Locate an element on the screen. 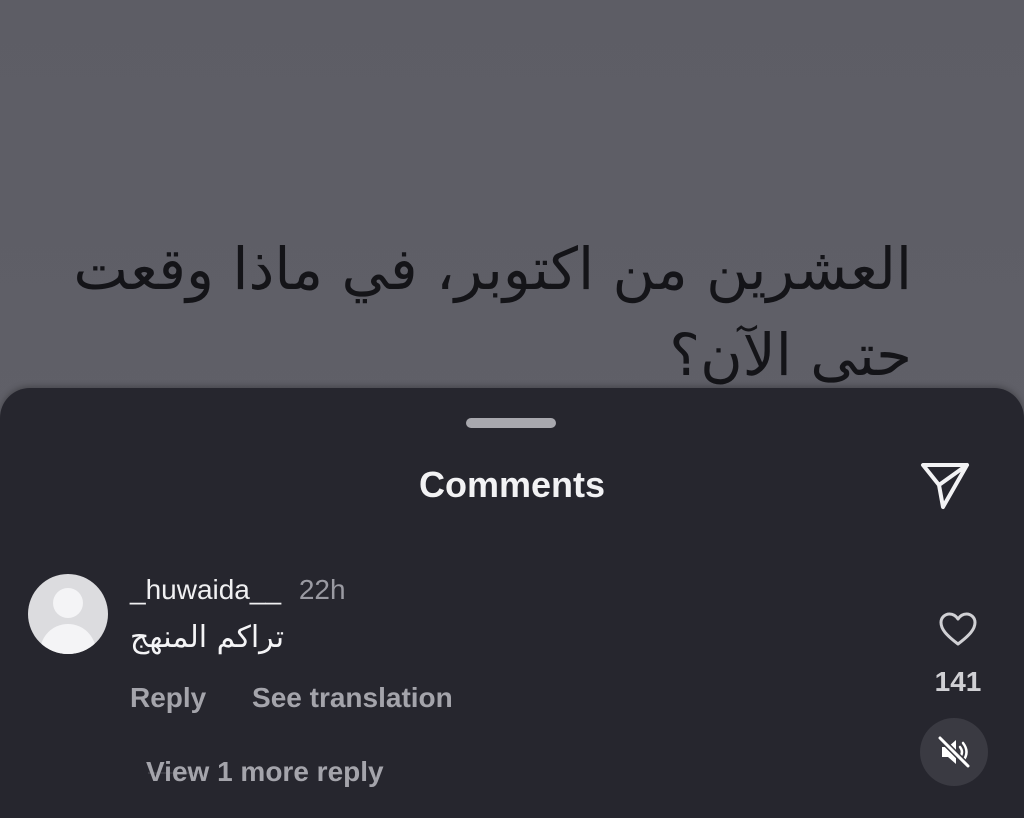 The height and width of the screenshot is (818, 1024). view-more-replies-button: View 1 more reply is located at coordinates (265, 772).